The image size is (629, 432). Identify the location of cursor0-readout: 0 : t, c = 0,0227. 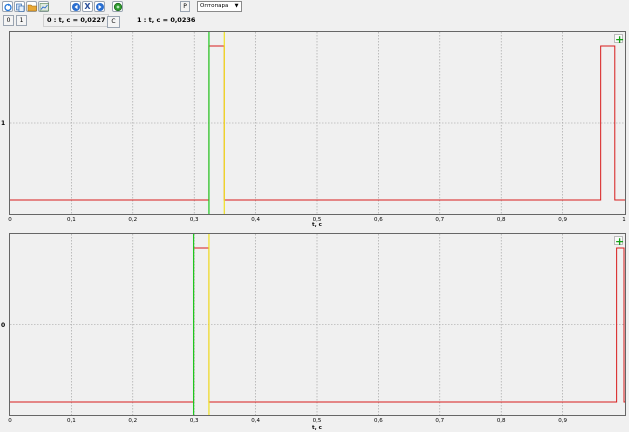
(76, 20).